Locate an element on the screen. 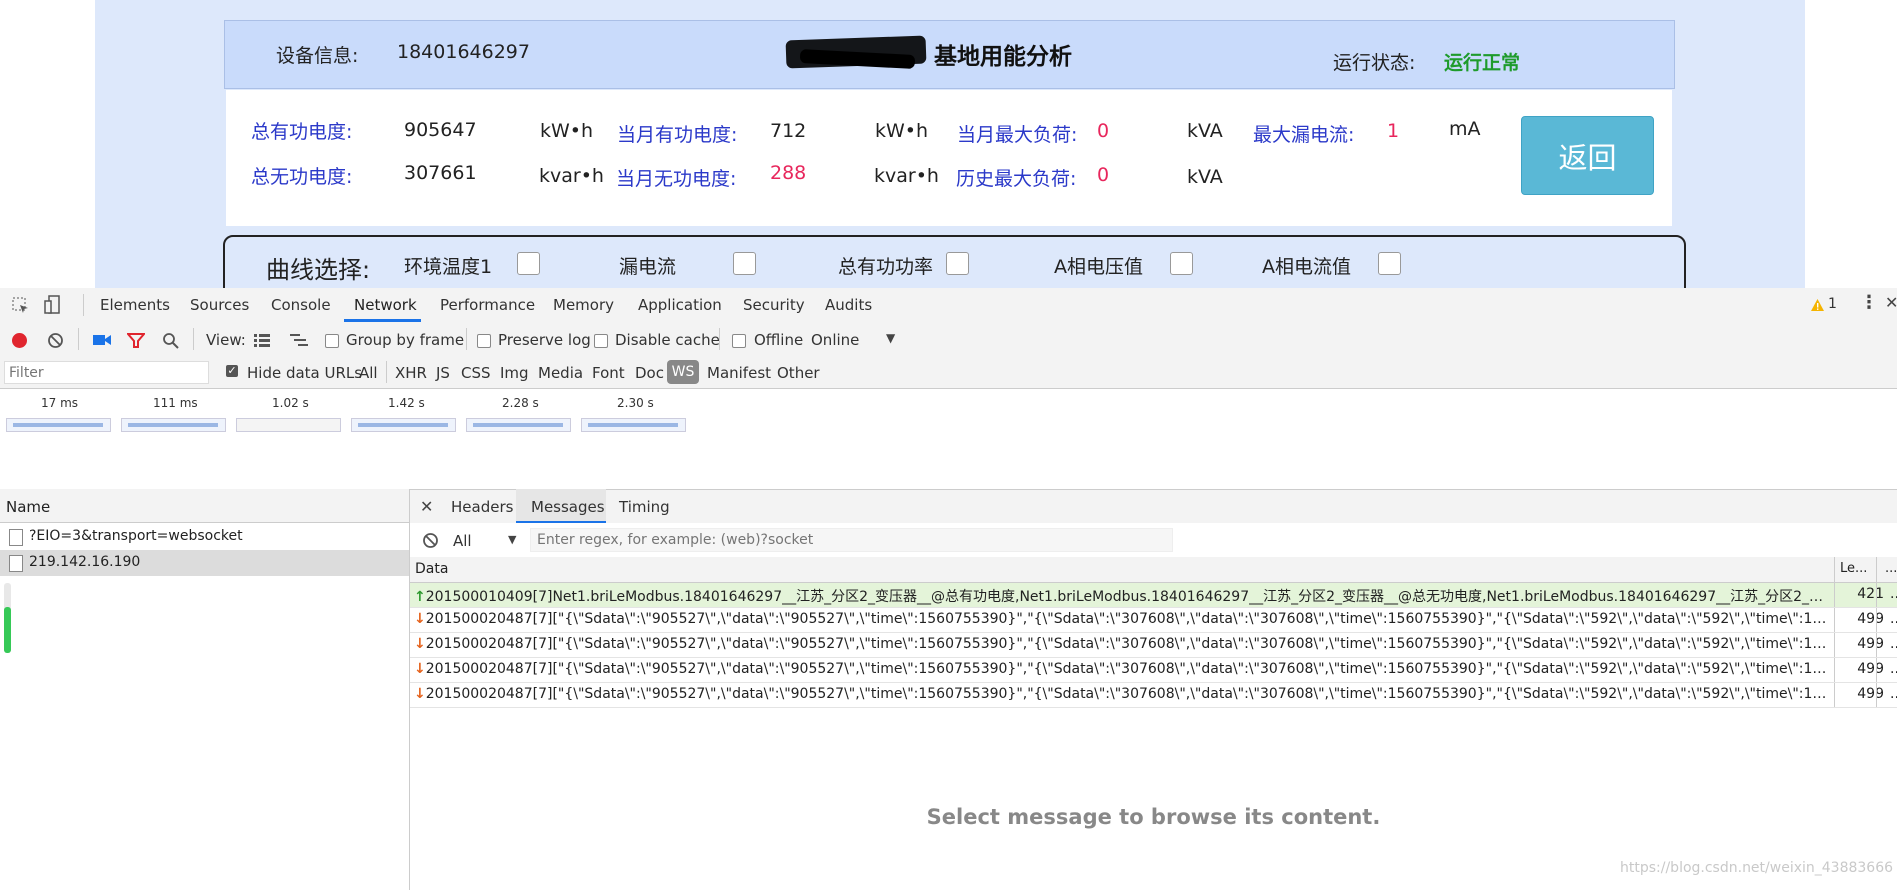 This screenshot has width=1897, height=890. hist-max-load-value: 0 is located at coordinates (1103, 175).